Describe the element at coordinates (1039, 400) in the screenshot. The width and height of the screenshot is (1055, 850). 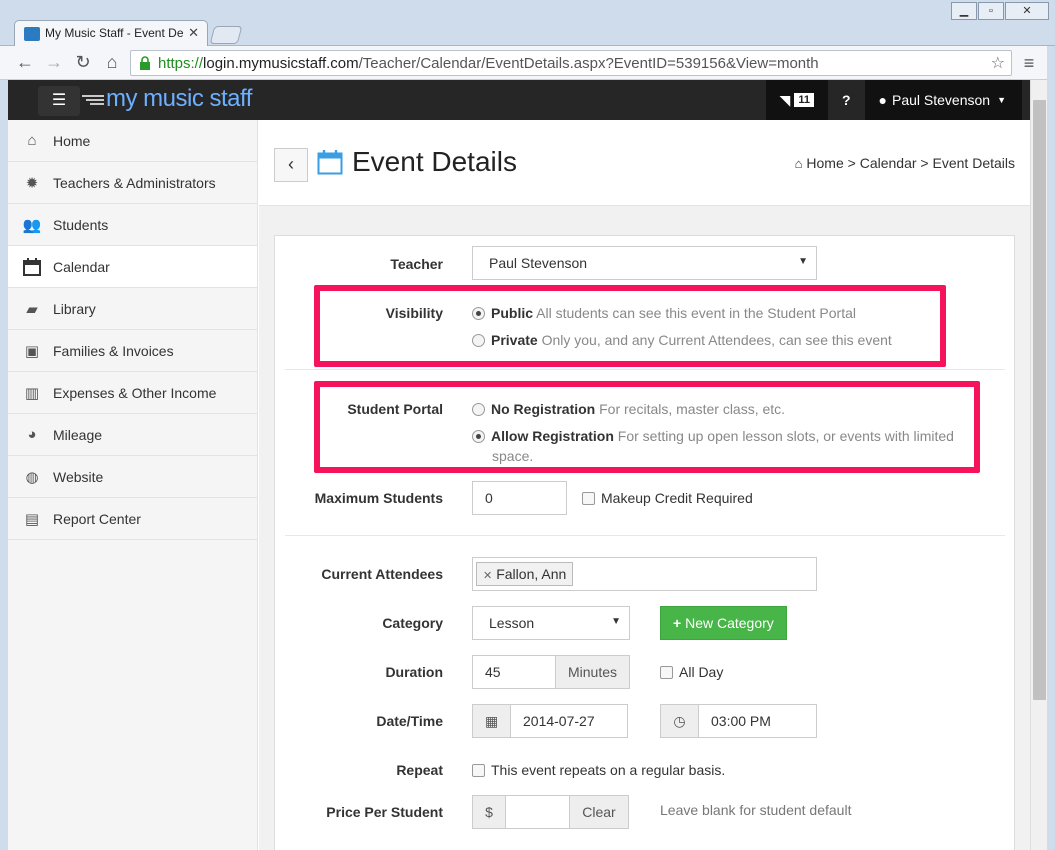
I see `scrollbar-thumb` at that location.